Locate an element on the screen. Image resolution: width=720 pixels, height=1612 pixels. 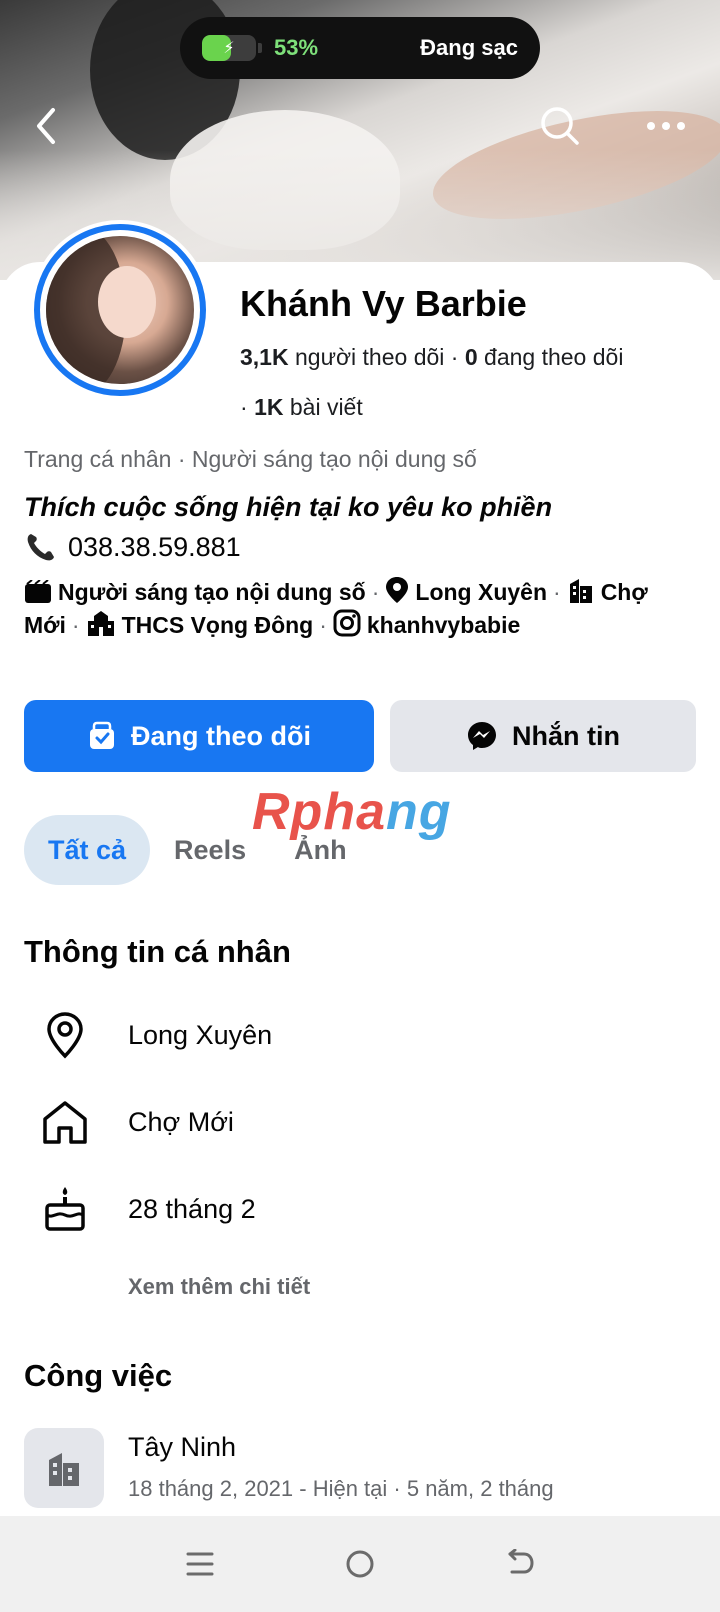
battery-cap is located at coordinates (260, 48).